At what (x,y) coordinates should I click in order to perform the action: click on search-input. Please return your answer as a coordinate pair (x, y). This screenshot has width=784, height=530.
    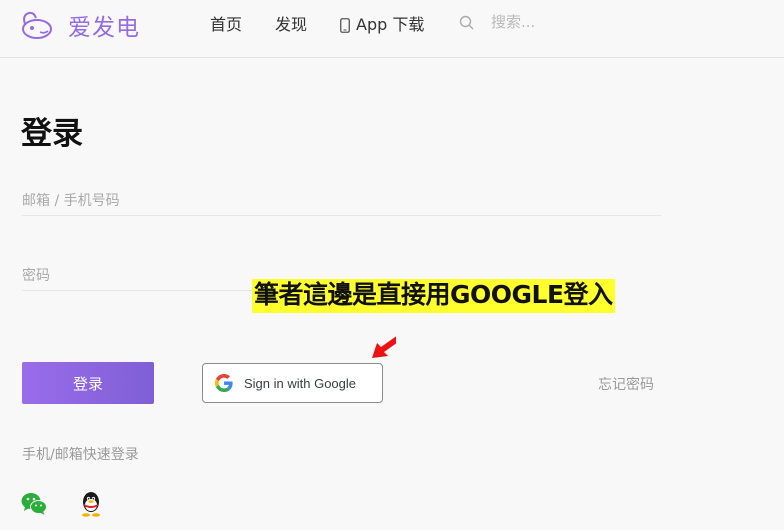
    Looking at the image, I should click on (551, 22).